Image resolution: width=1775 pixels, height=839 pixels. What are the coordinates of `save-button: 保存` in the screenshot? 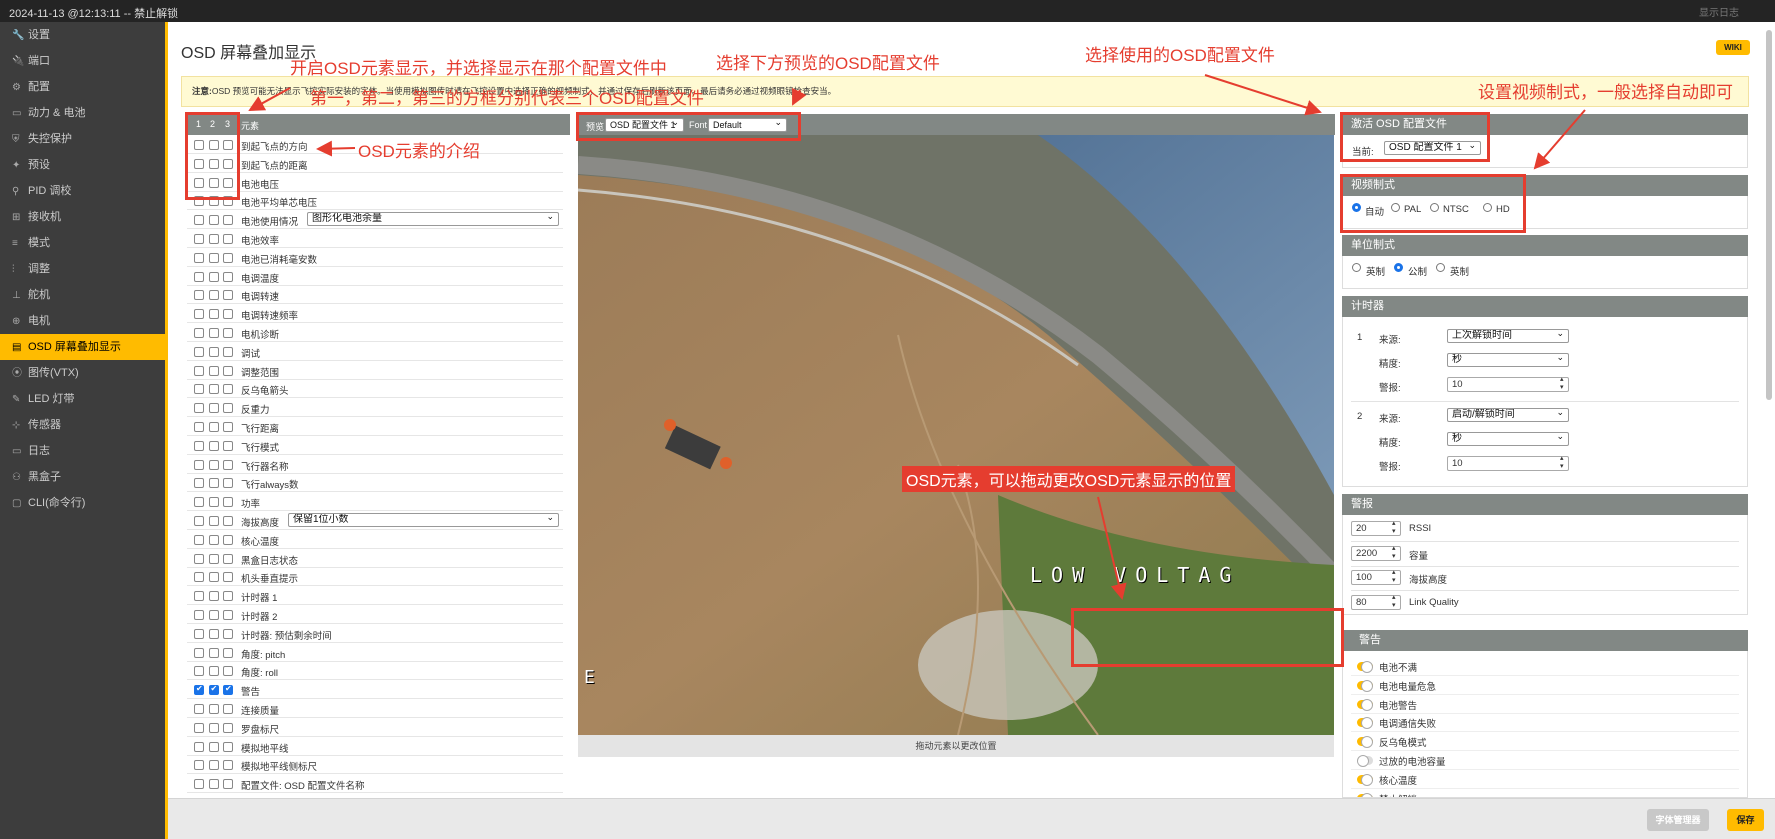 It's located at (1745, 820).